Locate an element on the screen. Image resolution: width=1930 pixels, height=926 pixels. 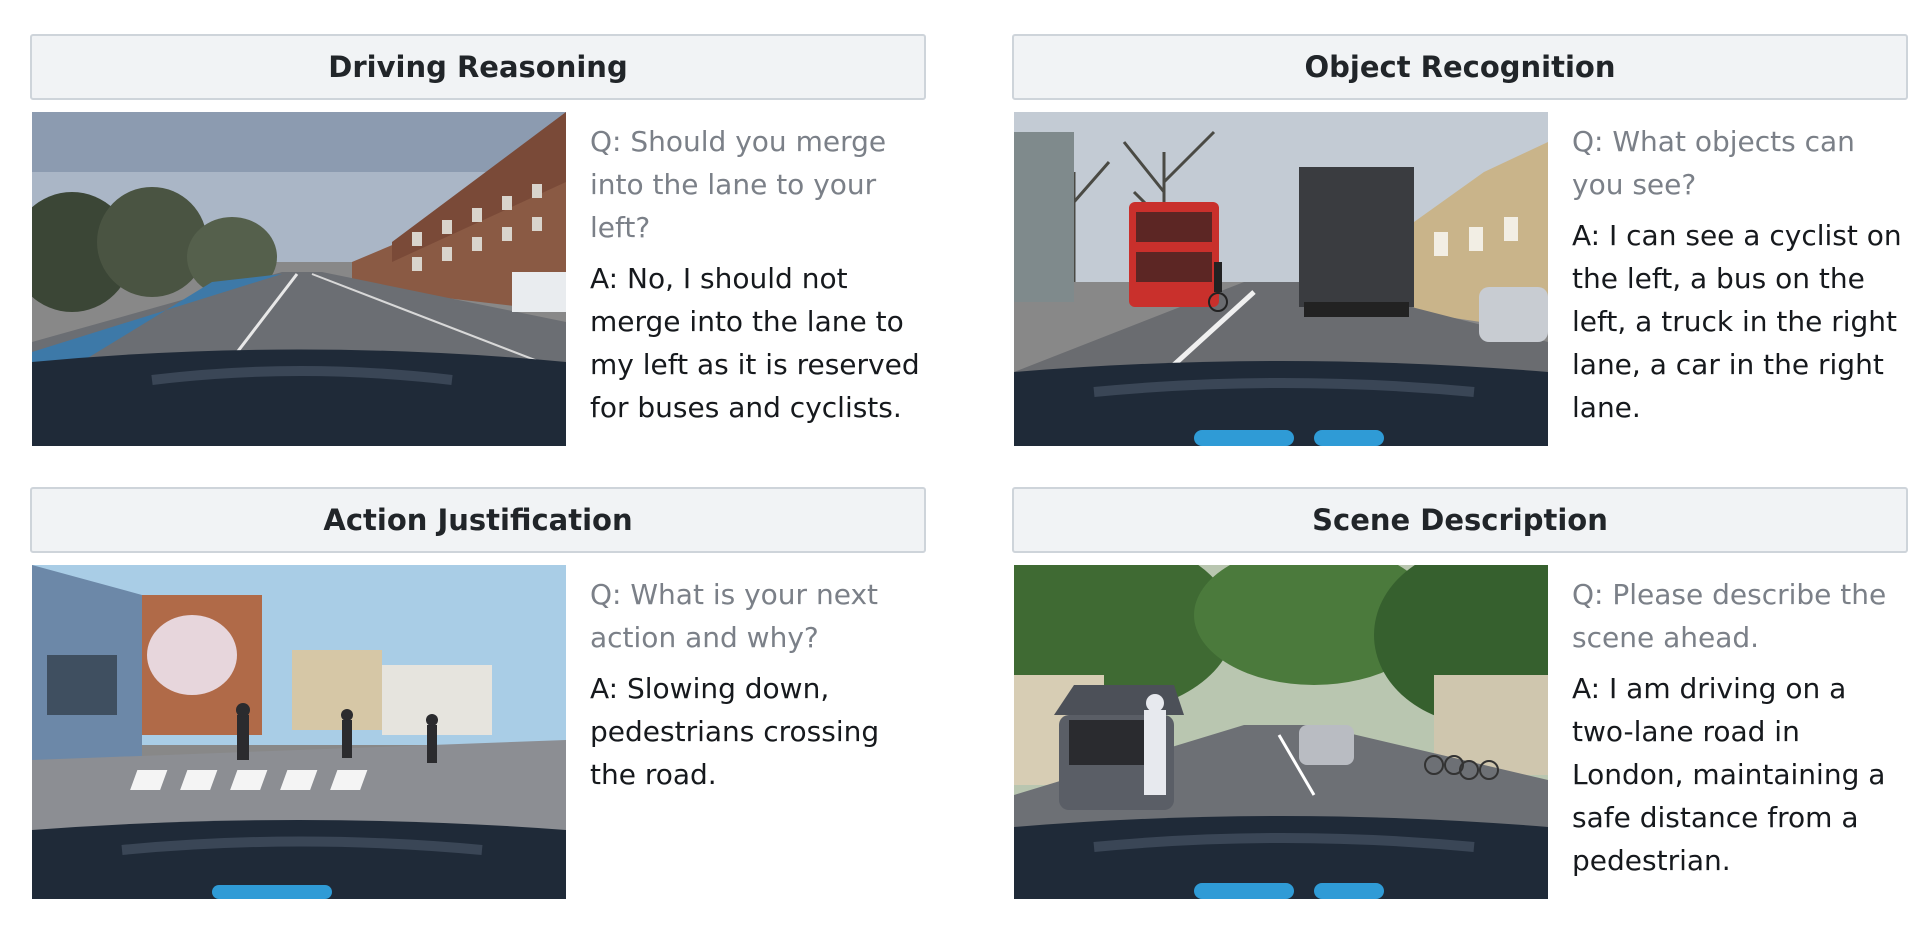
question-text: Q: Please describe the scene ahead. is located at coordinates (1729, 616).